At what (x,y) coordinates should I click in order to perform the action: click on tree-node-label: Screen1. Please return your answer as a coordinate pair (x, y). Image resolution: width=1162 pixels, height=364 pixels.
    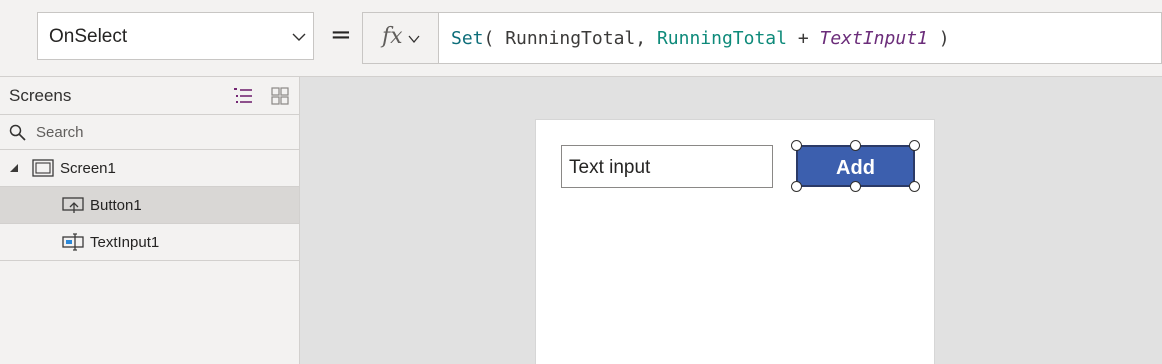
    Looking at the image, I should click on (88, 168).